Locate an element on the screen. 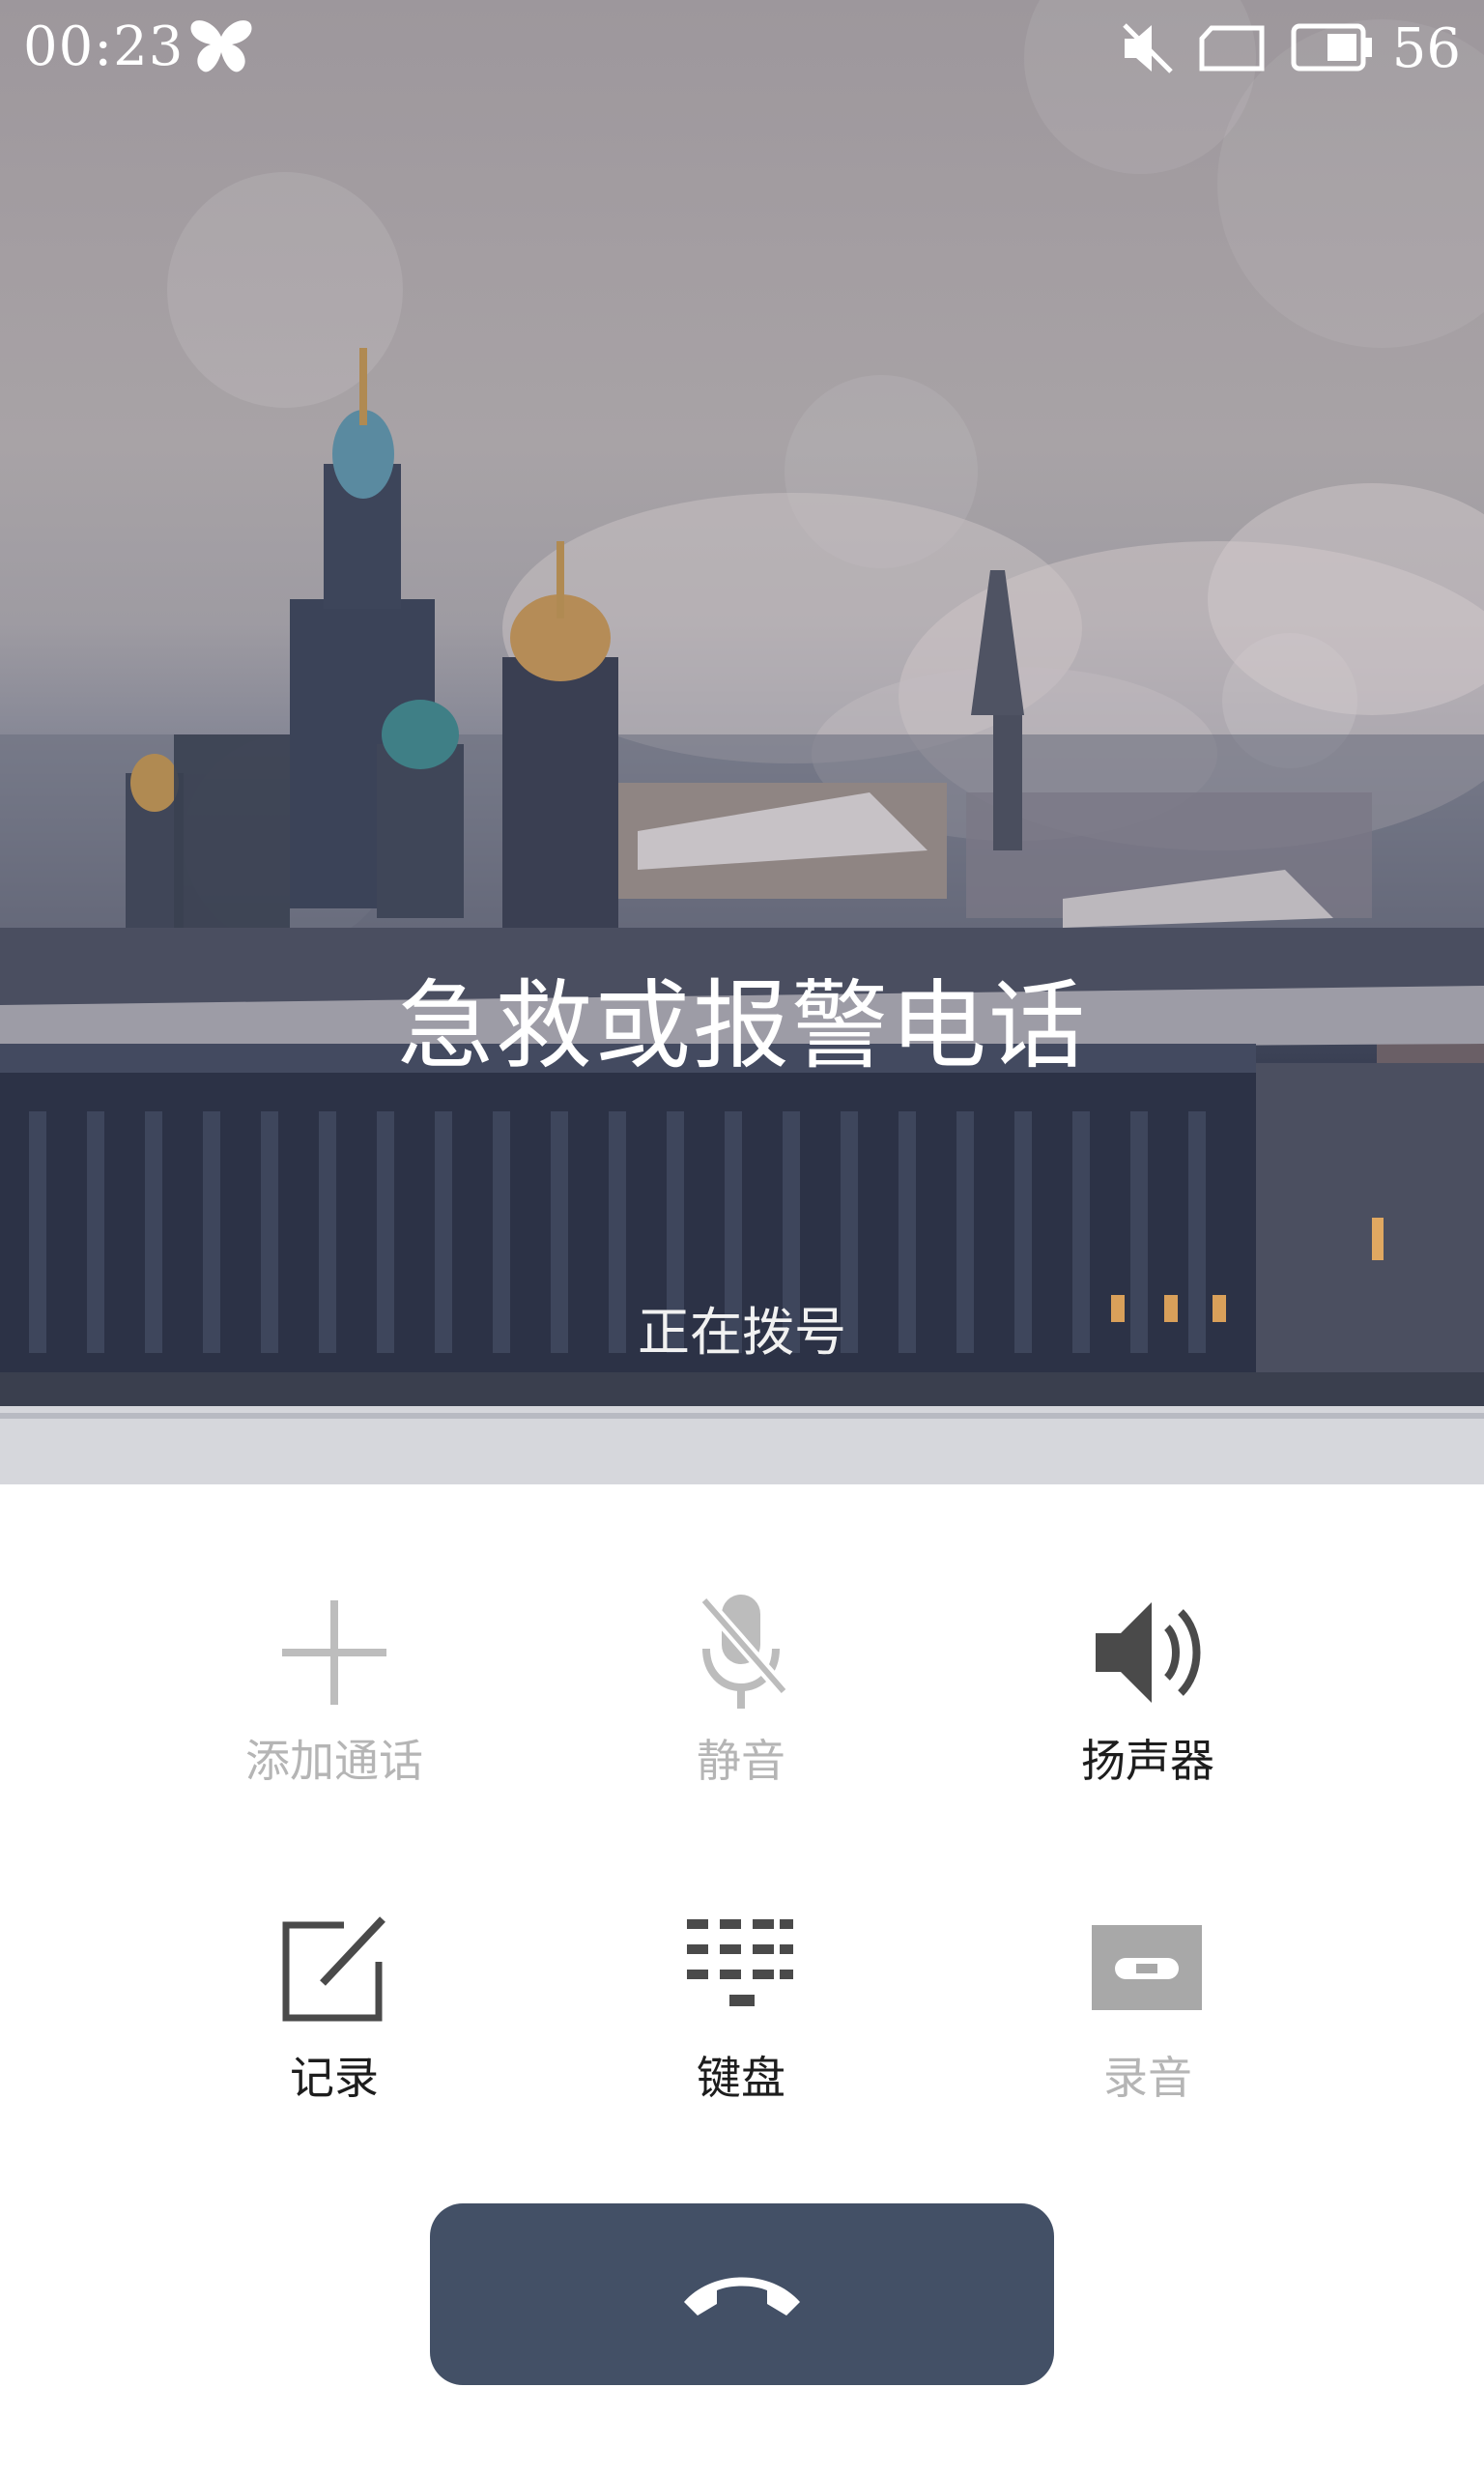  edit-note-icon is located at coordinates (334, 1970).